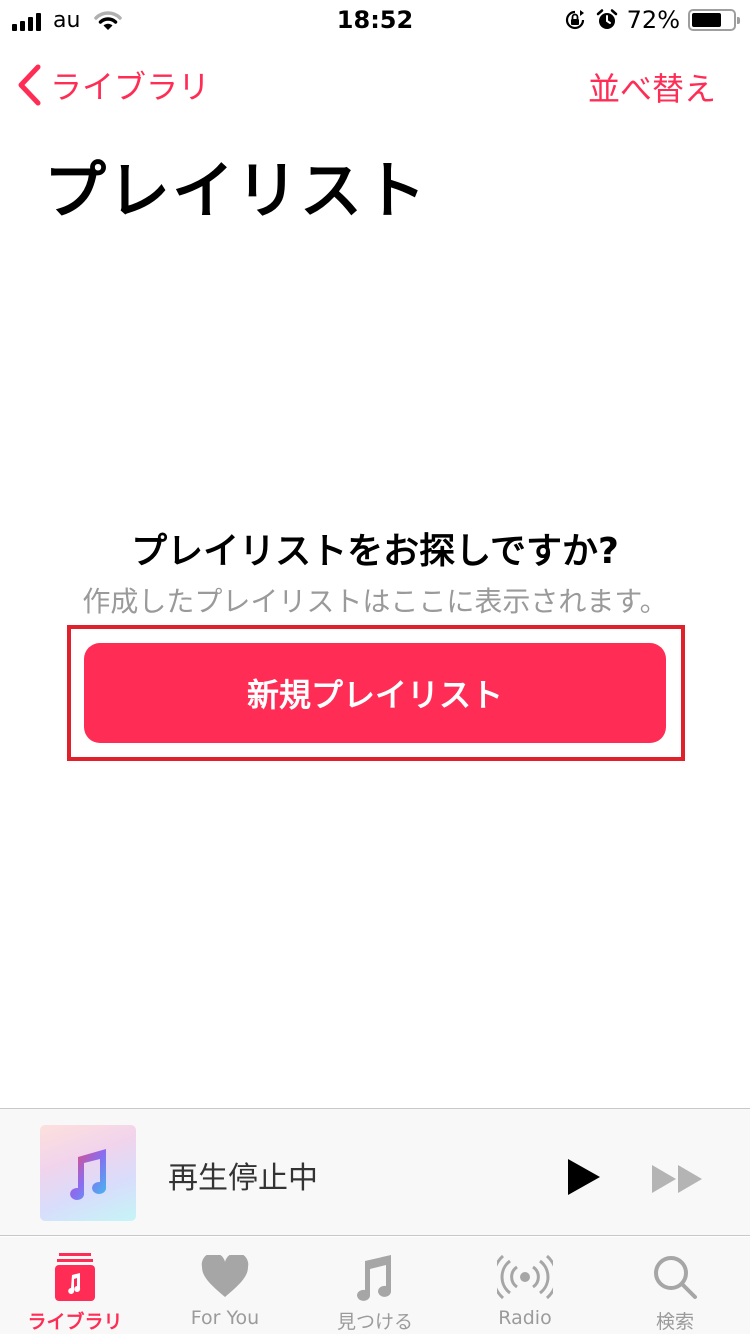 The width and height of the screenshot is (750, 1334). Describe the element at coordinates (652, 87) in the screenshot. I see `sort-button: 並べ替え` at that location.